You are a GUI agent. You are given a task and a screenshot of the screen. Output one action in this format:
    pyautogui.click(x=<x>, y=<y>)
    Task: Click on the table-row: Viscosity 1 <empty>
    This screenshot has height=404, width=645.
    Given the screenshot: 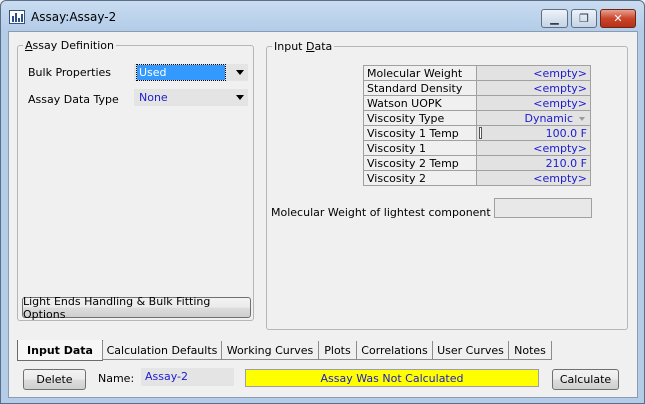 What is the action you would take?
    pyautogui.click(x=477, y=148)
    